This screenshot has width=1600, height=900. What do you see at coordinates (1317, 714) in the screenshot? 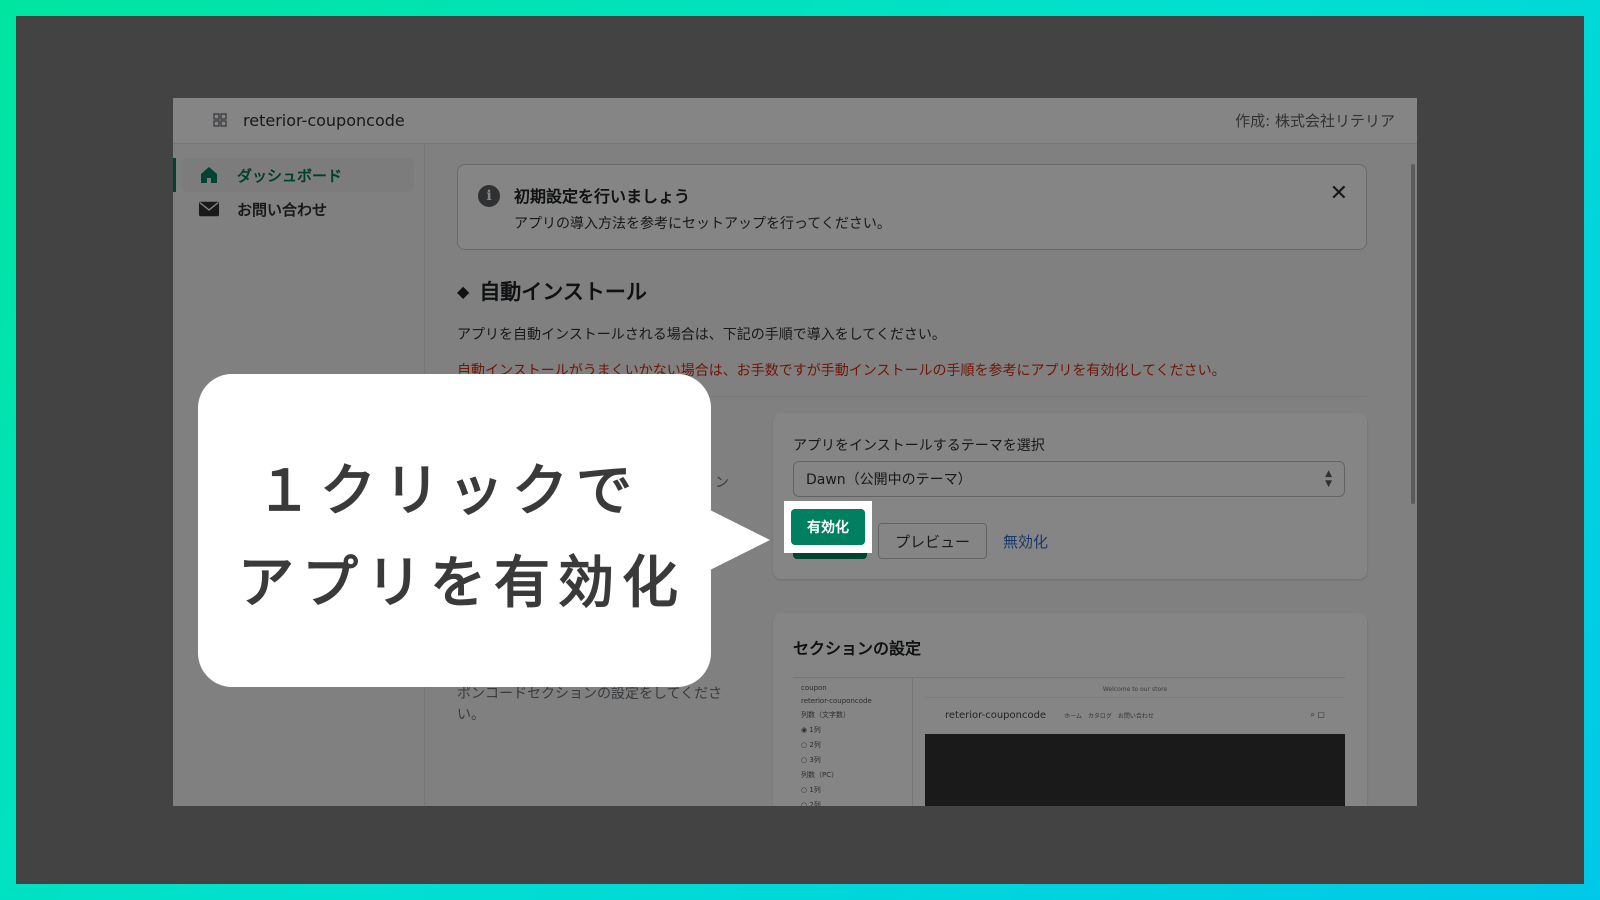
I see `preview-cart-icon: ⌕ ▢` at bounding box center [1317, 714].